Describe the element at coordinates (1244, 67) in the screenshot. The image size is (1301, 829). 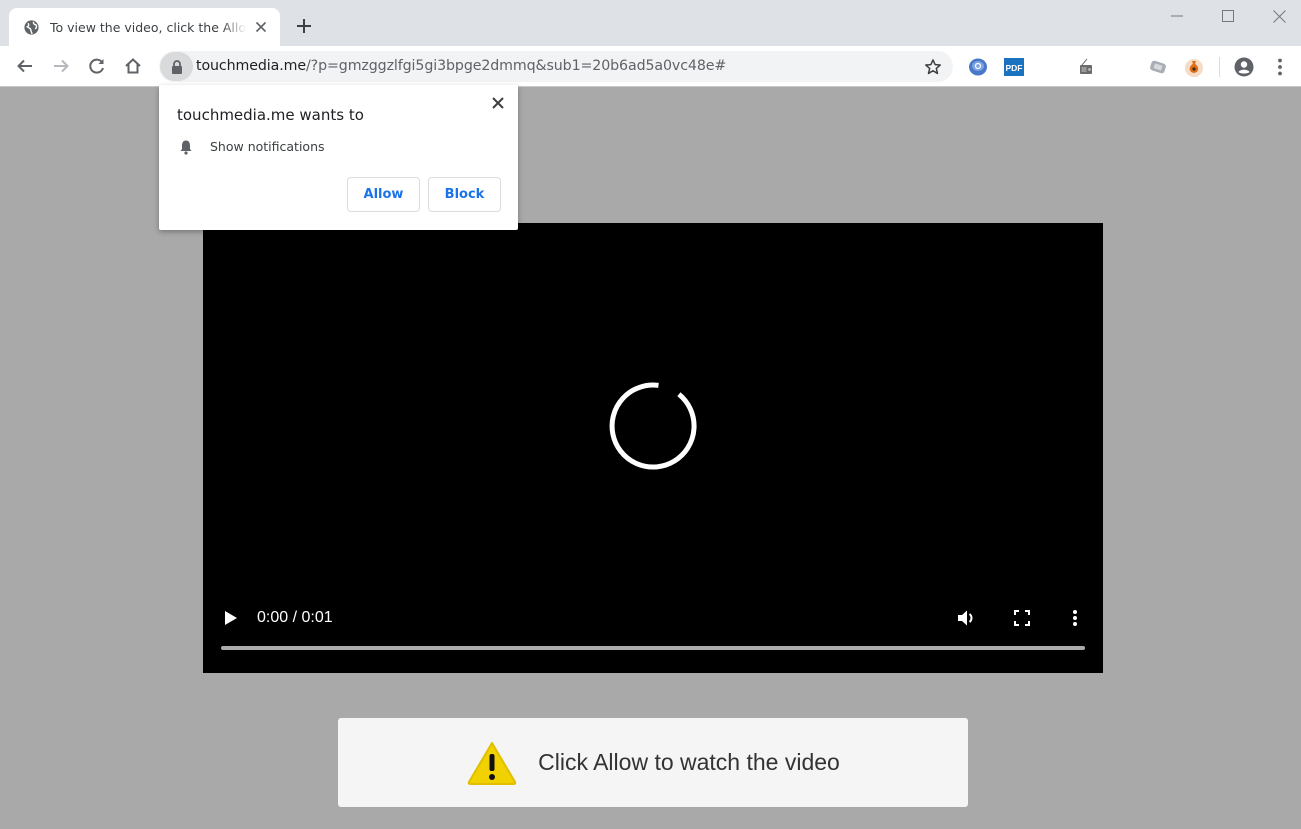
I see `profile-avatar-icon` at that location.